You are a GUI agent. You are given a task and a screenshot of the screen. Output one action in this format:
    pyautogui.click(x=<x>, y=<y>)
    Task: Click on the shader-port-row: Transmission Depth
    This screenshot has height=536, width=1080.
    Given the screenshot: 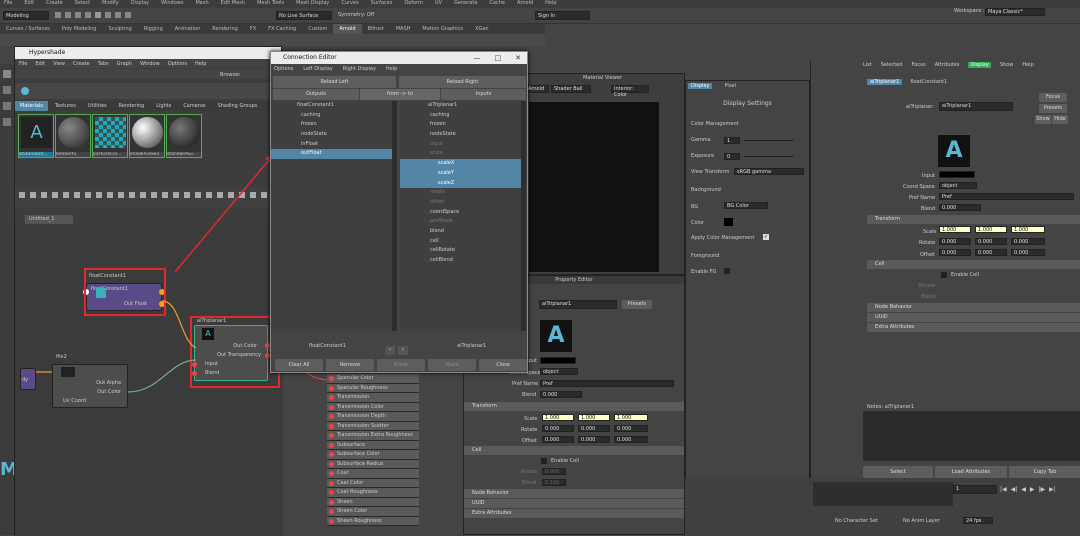 What is the action you would take?
    pyautogui.click(x=373, y=417)
    